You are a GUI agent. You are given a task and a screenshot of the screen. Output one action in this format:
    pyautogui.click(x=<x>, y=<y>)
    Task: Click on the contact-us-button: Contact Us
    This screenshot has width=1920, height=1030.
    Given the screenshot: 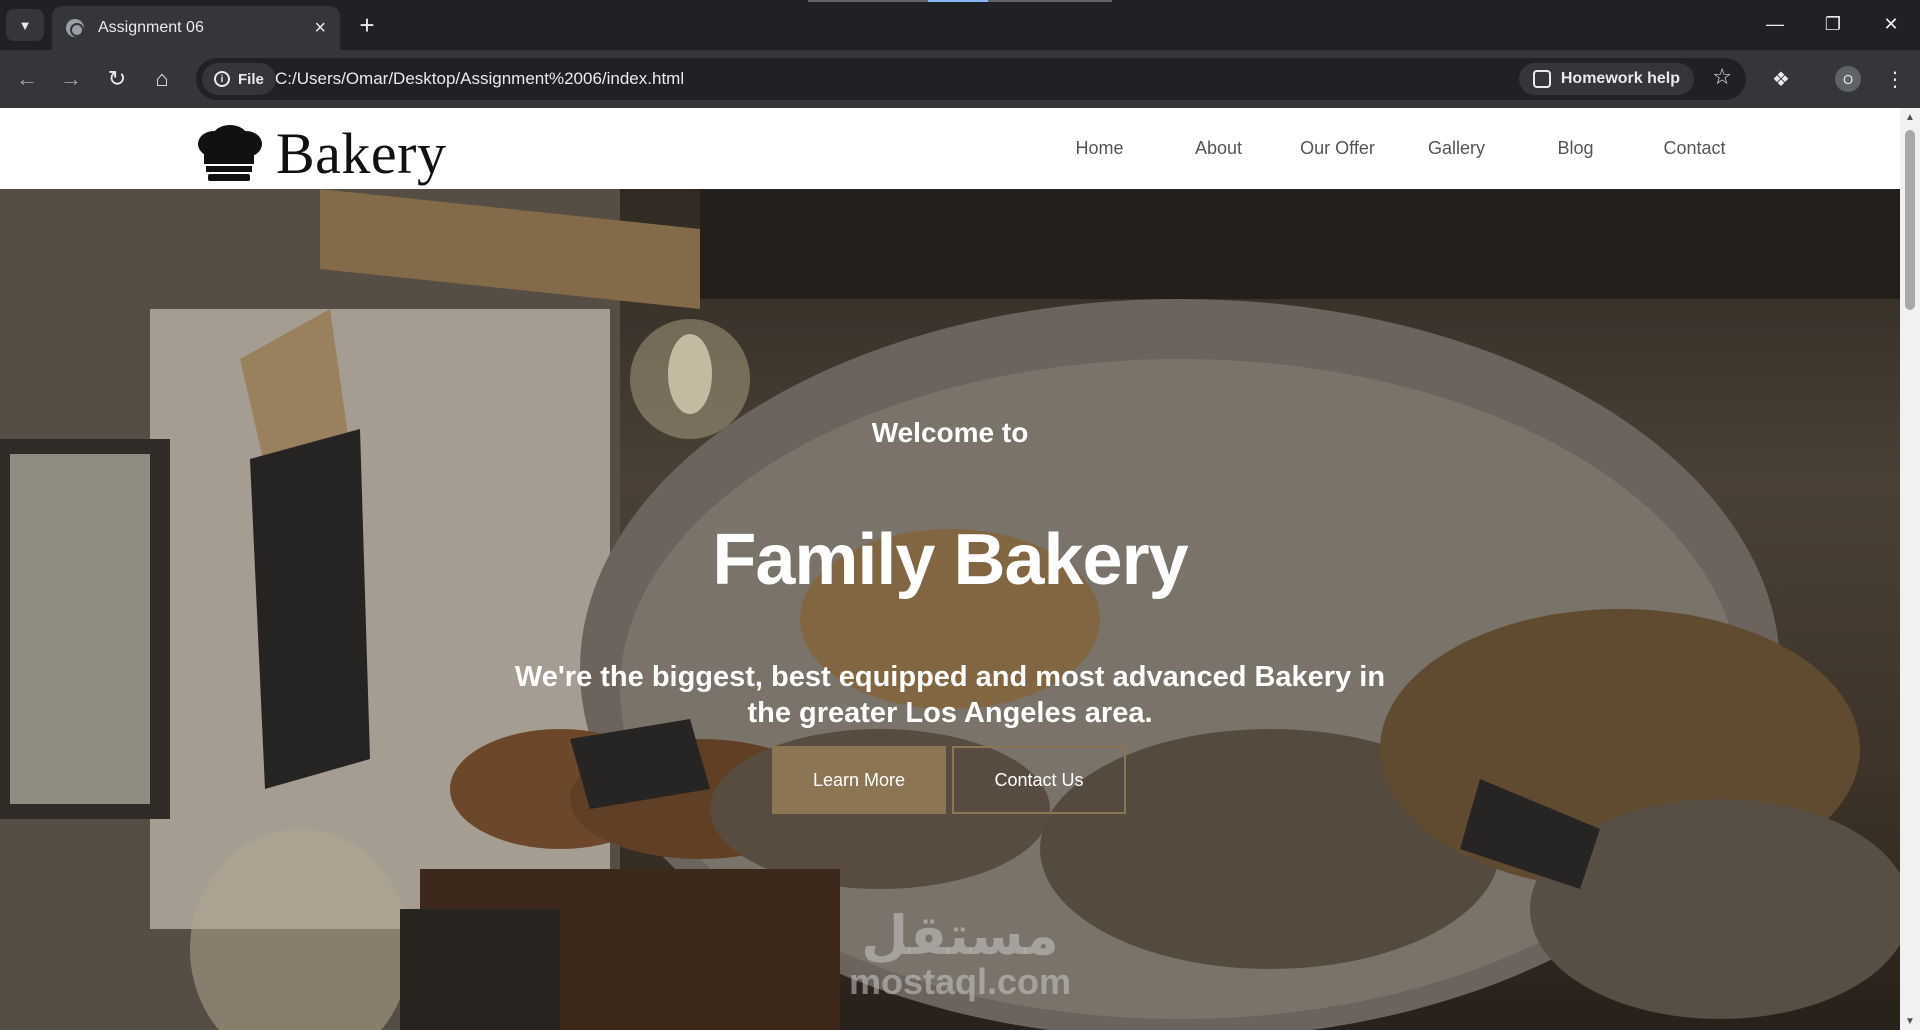 What is the action you would take?
    pyautogui.click(x=1039, y=780)
    